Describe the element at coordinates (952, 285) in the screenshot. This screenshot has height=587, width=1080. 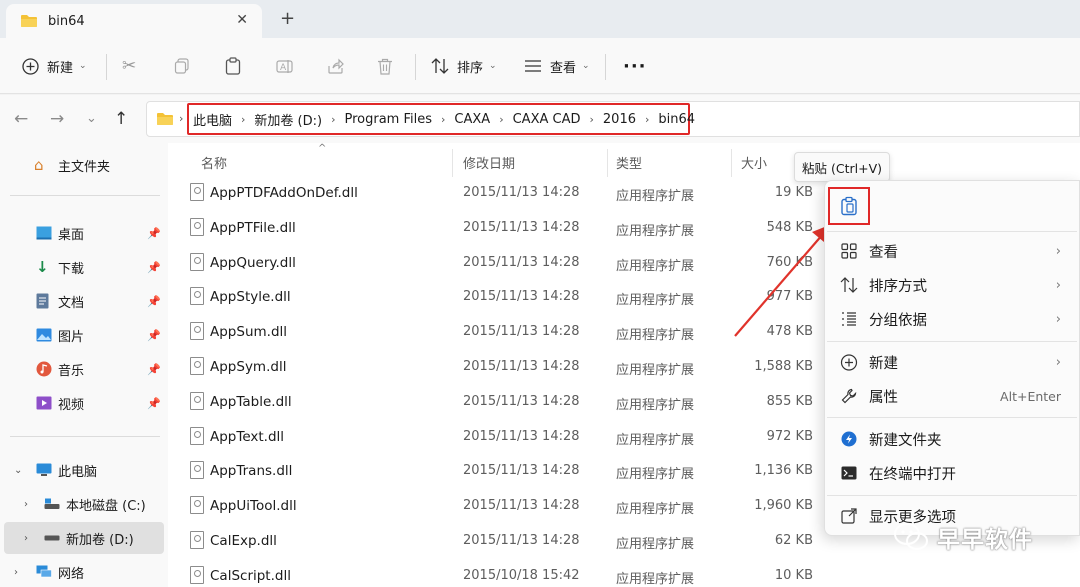
I see `menu-item-sort-by: 排序方式 ›` at that location.